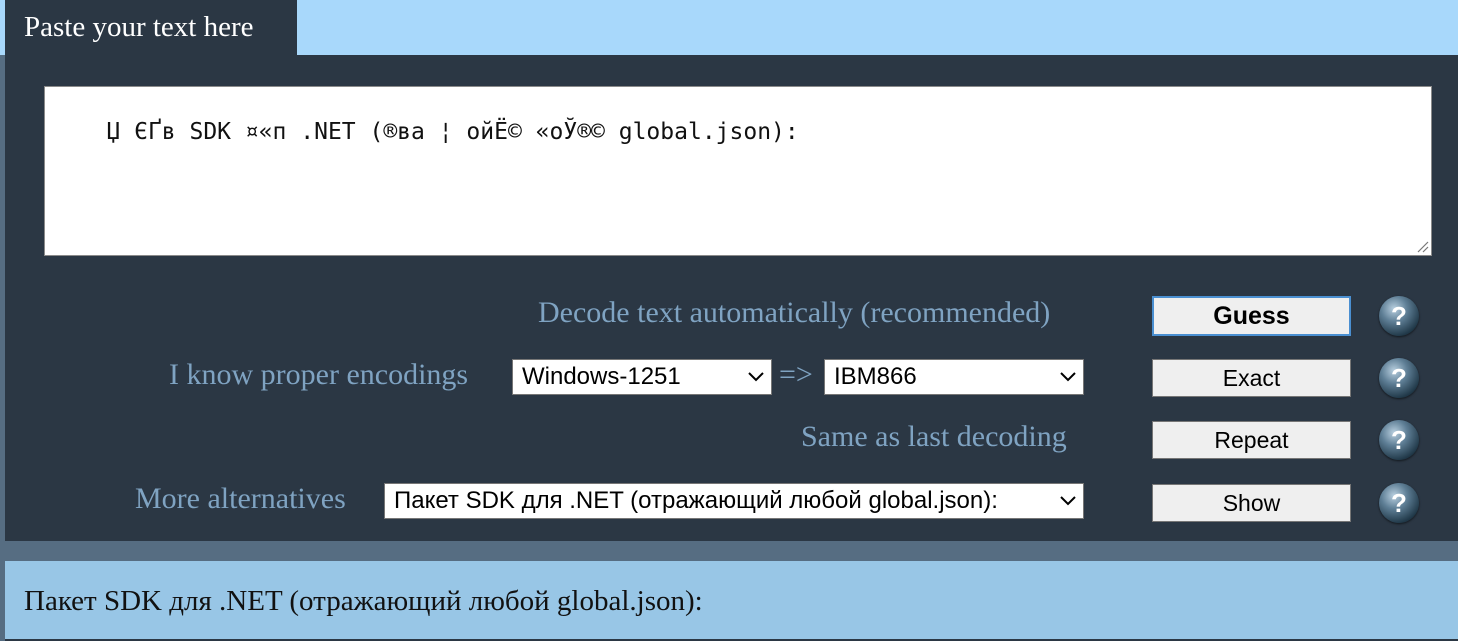  What do you see at coordinates (151, 27) in the screenshot?
I see `tab-paste-text: Paste your text here` at bounding box center [151, 27].